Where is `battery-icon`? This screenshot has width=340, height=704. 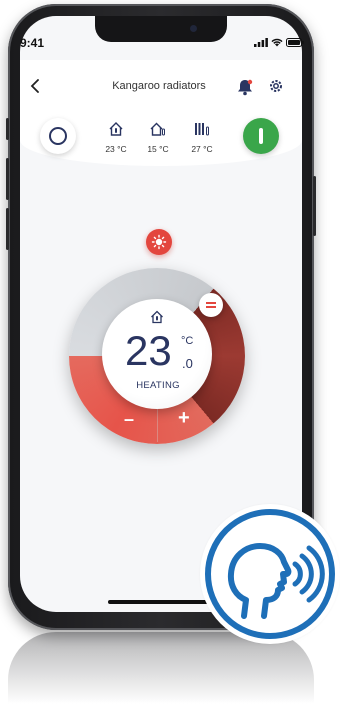
battery-icon is located at coordinates (295, 42).